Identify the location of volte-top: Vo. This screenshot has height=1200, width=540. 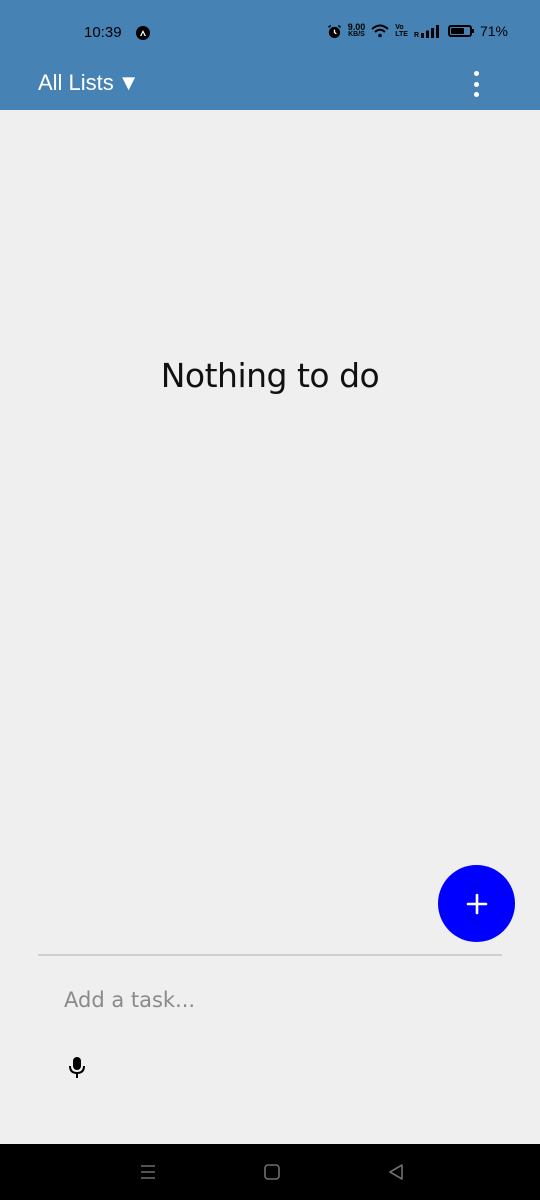
(399, 27).